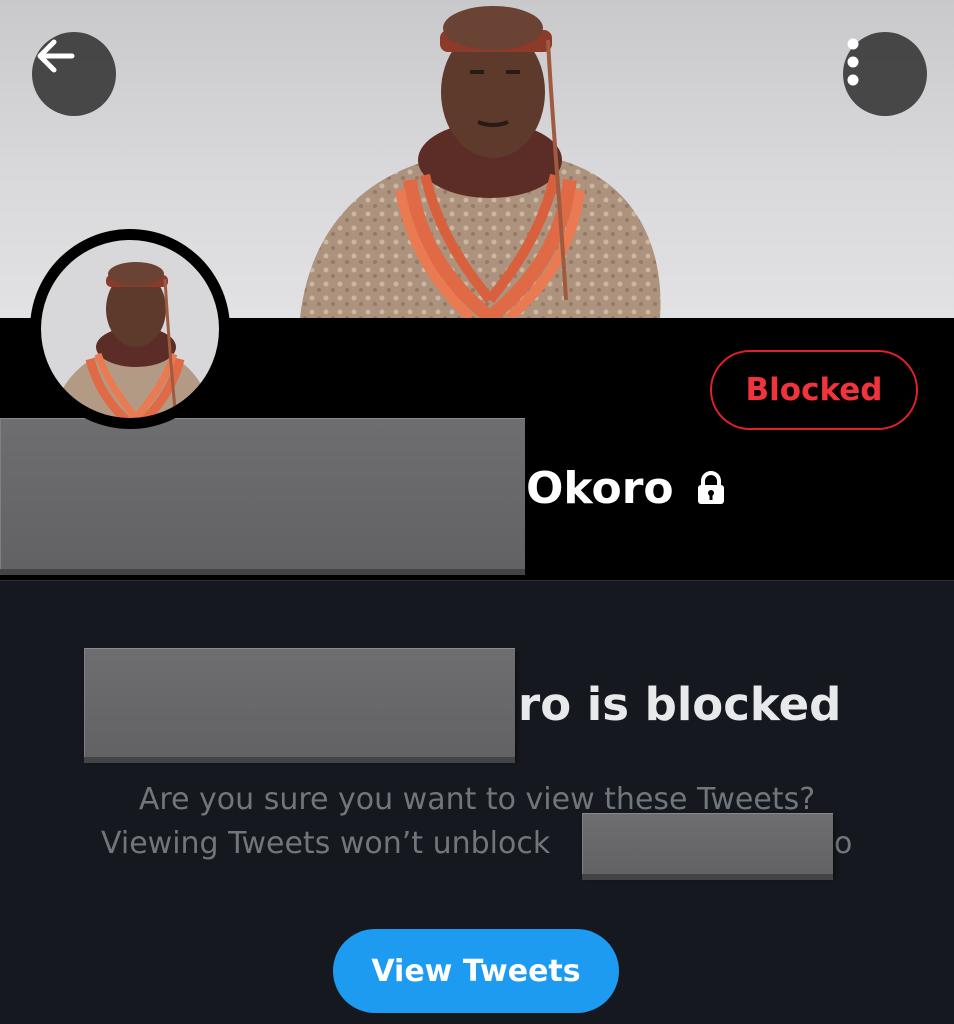 The image size is (954, 1024). What do you see at coordinates (843, 843) in the screenshot?
I see `blocked-notice-info-tail: o` at bounding box center [843, 843].